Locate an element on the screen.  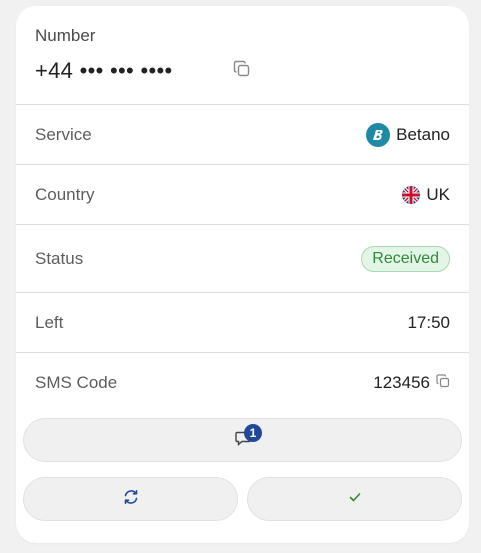
messages-button is located at coordinates (242, 440).